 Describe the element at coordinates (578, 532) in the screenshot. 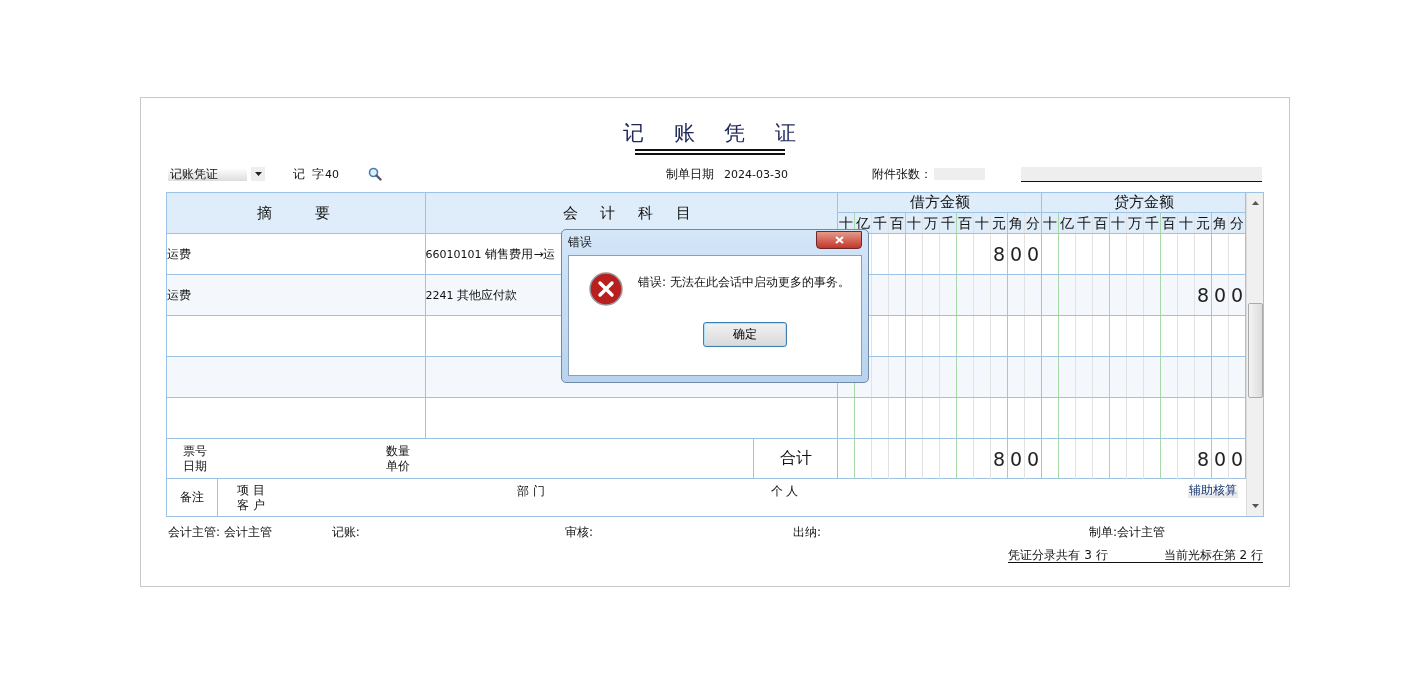

I see `signature-label: 审核:` at that location.